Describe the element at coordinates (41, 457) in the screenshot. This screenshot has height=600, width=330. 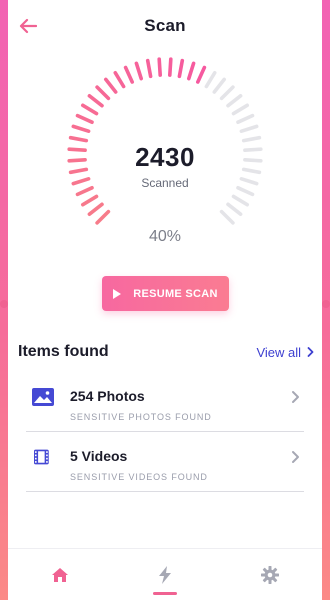
I see `film-icon` at that location.